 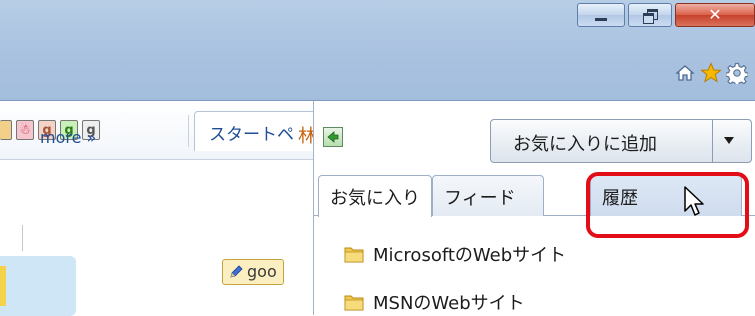 What do you see at coordinates (601, 15) in the screenshot?
I see `minimize-button` at bounding box center [601, 15].